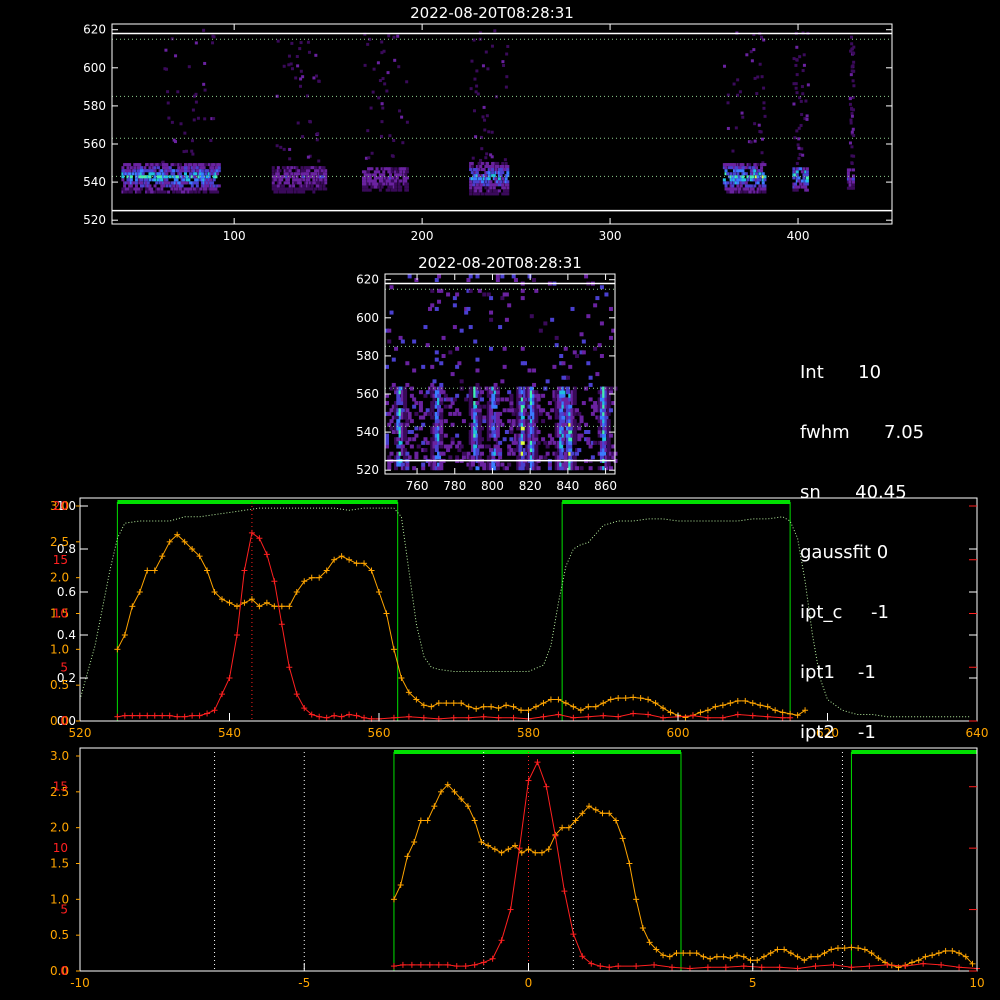 This screenshot has width=1000, height=1000. What do you see at coordinates (234, 236) in the screenshot?
I see `x-tick-label: 100` at bounding box center [234, 236].